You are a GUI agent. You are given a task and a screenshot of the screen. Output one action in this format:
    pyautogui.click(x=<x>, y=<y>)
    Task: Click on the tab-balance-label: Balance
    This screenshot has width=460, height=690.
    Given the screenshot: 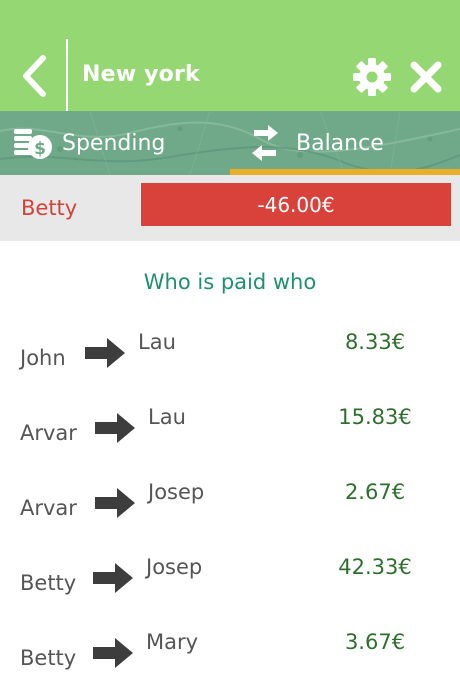 What is the action you would take?
    pyautogui.click(x=340, y=143)
    